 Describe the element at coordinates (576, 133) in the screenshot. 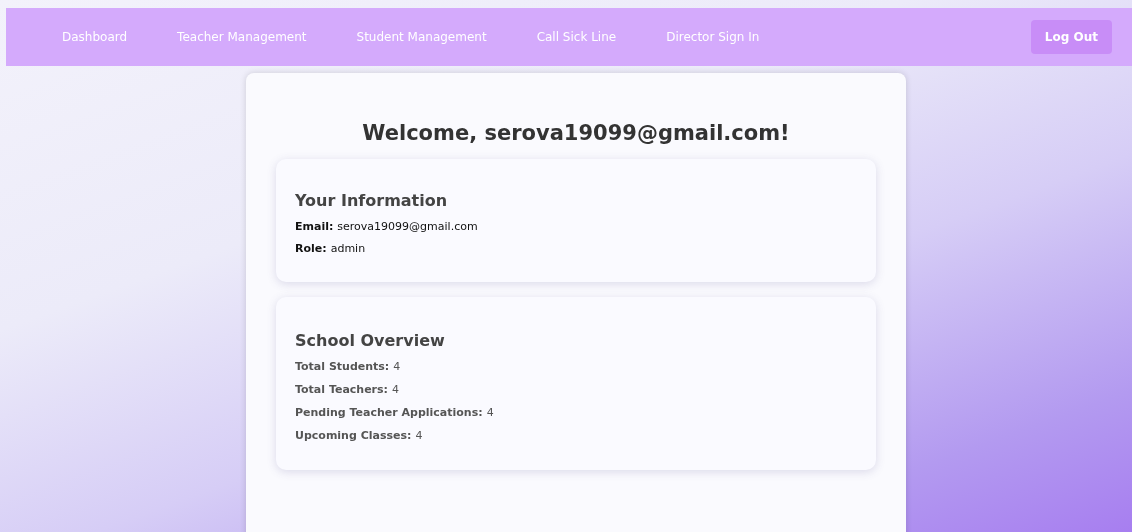

I see `welcome-heading: Welcome, serova19099@gmail.com!` at that location.